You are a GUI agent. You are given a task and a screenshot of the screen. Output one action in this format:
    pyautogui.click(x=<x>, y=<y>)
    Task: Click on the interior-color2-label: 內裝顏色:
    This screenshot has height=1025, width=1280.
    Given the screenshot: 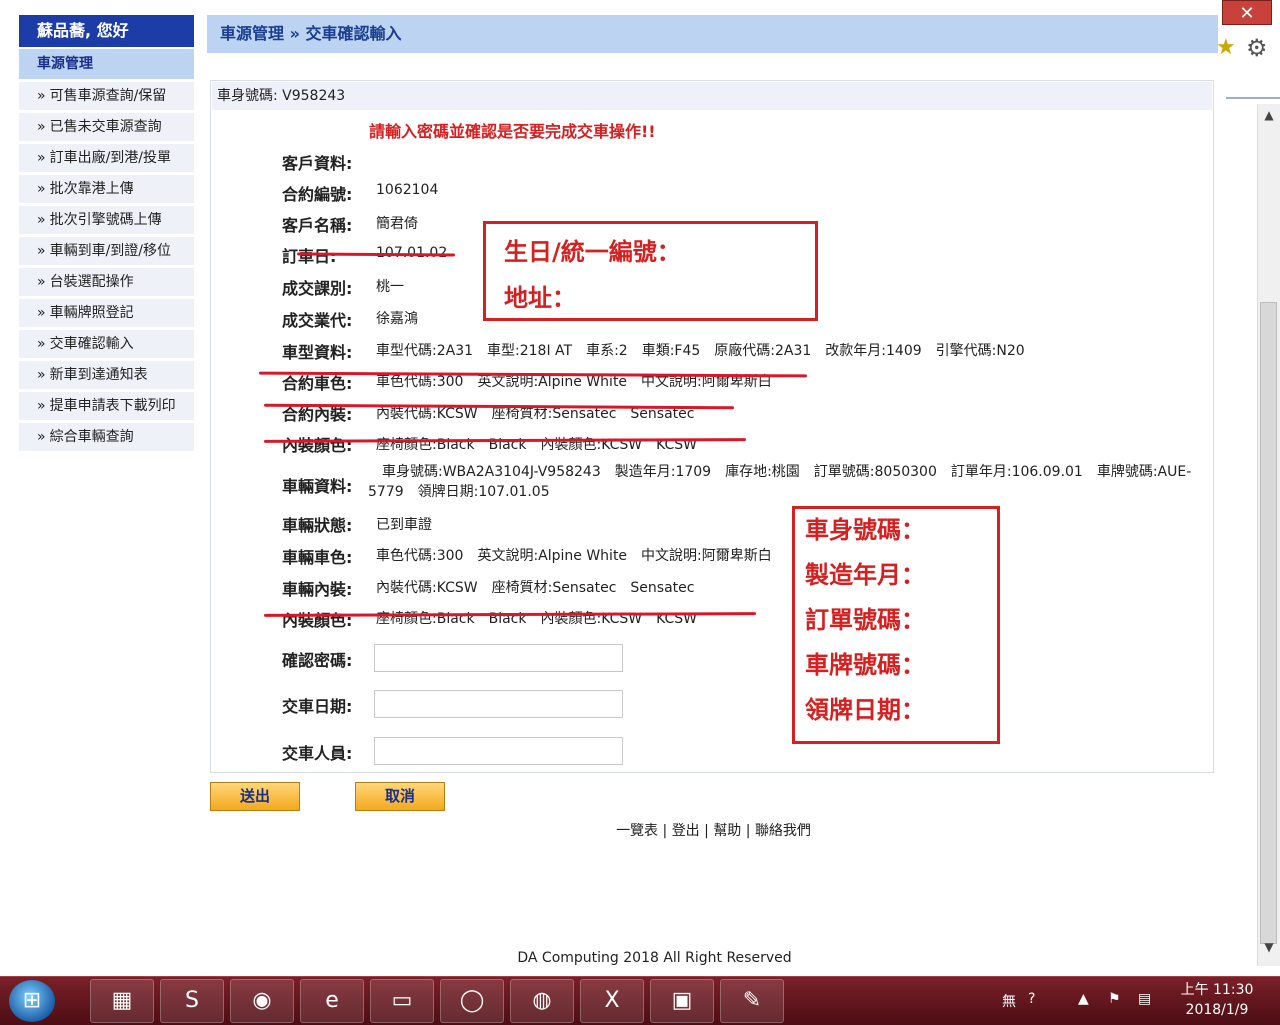 What is the action you would take?
    pyautogui.click(x=317, y=620)
    